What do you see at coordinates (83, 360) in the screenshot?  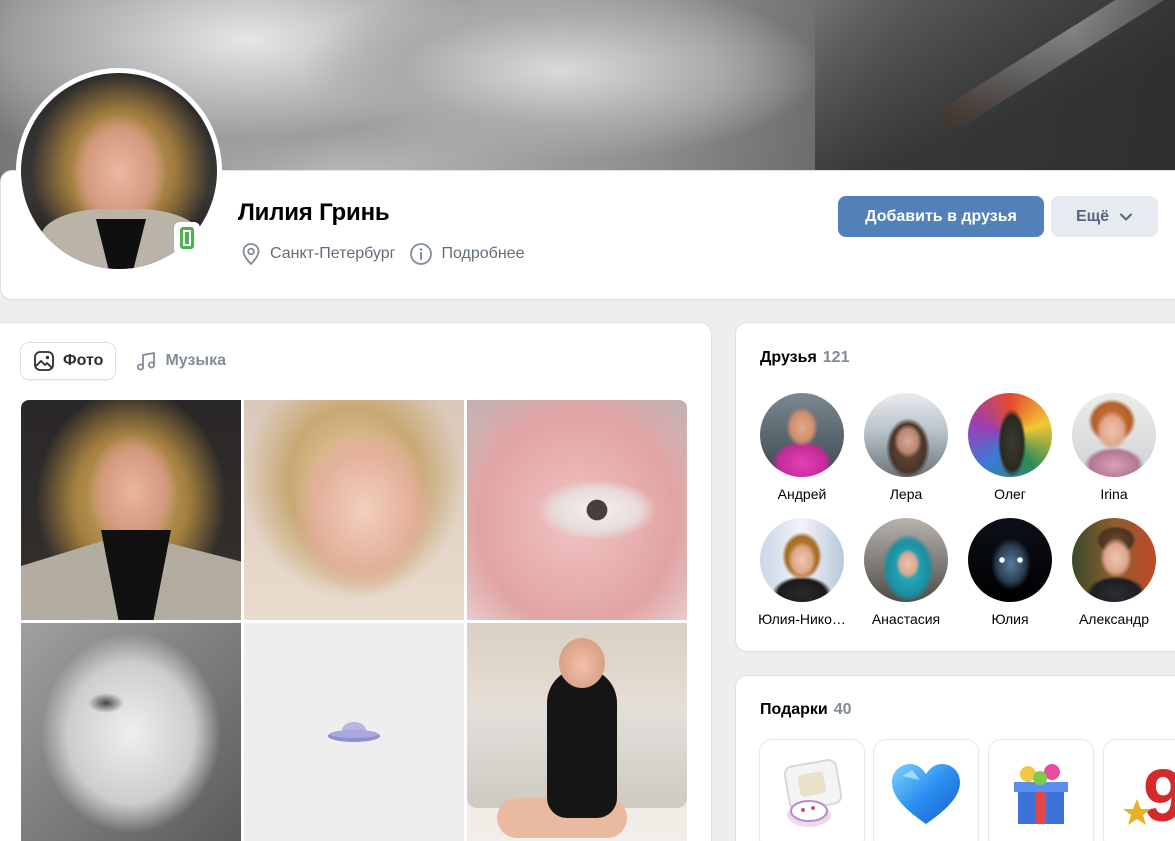 I see `tab-photos-label: Фото` at bounding box center [83, 360].